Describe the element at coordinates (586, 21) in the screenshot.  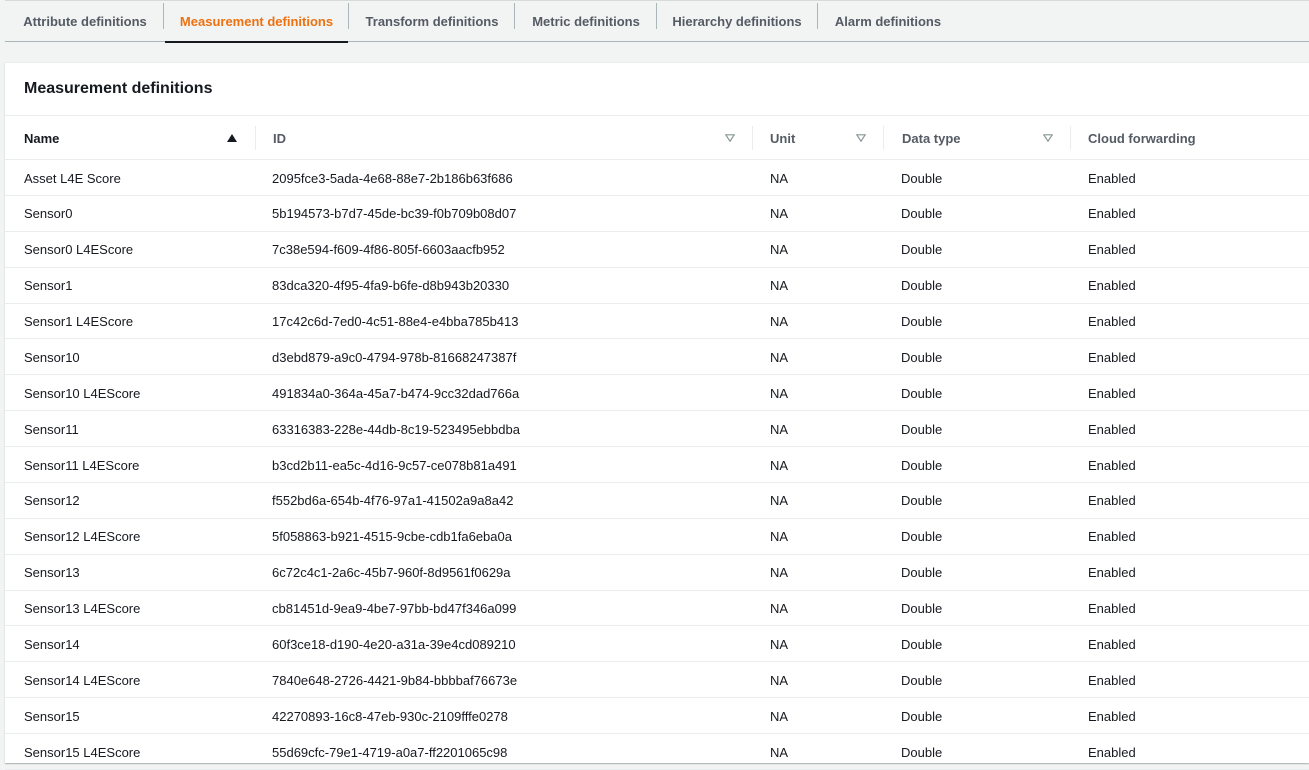
I see `tab-metric-definitions: Metric definitions` at that location.